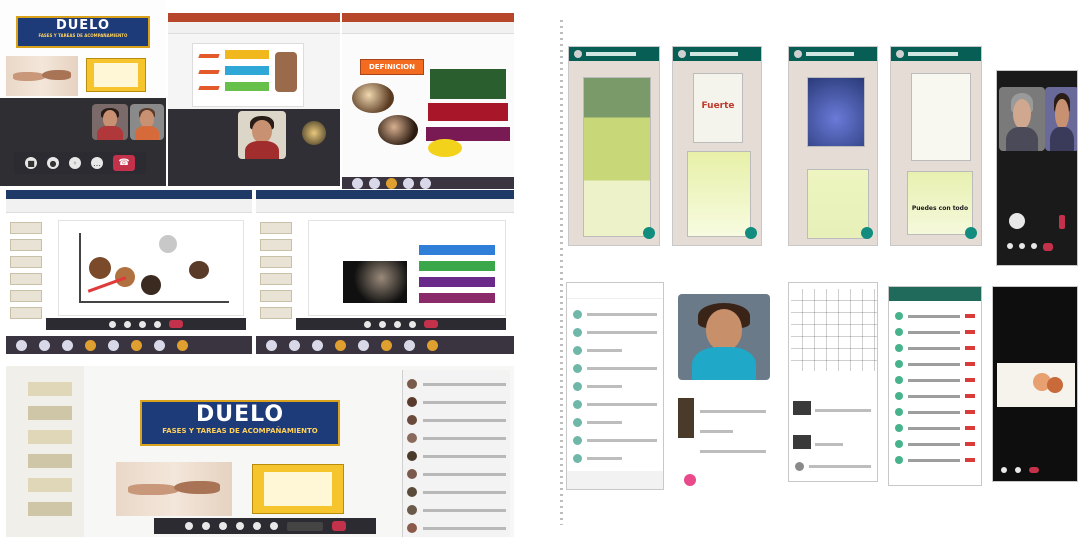  What do you see at coordinates (45, 451) in the screenshot?
I see `slide-thumbnail-pane` at bounding box center [45, 451].